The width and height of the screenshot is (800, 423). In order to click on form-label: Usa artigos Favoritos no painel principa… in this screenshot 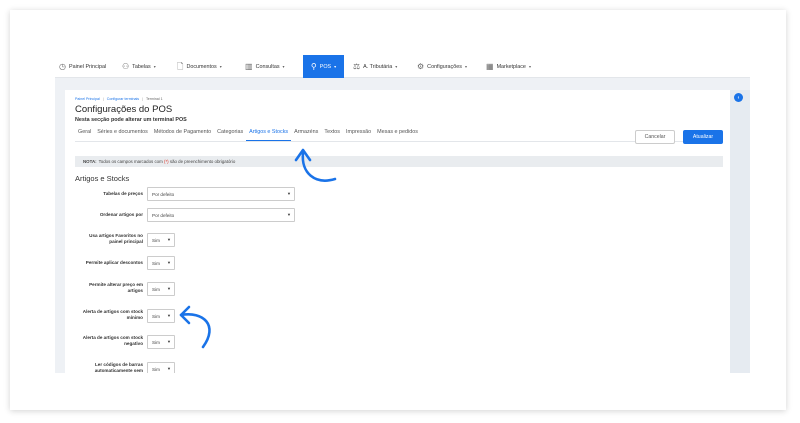, I will do `click(116, 238)`.